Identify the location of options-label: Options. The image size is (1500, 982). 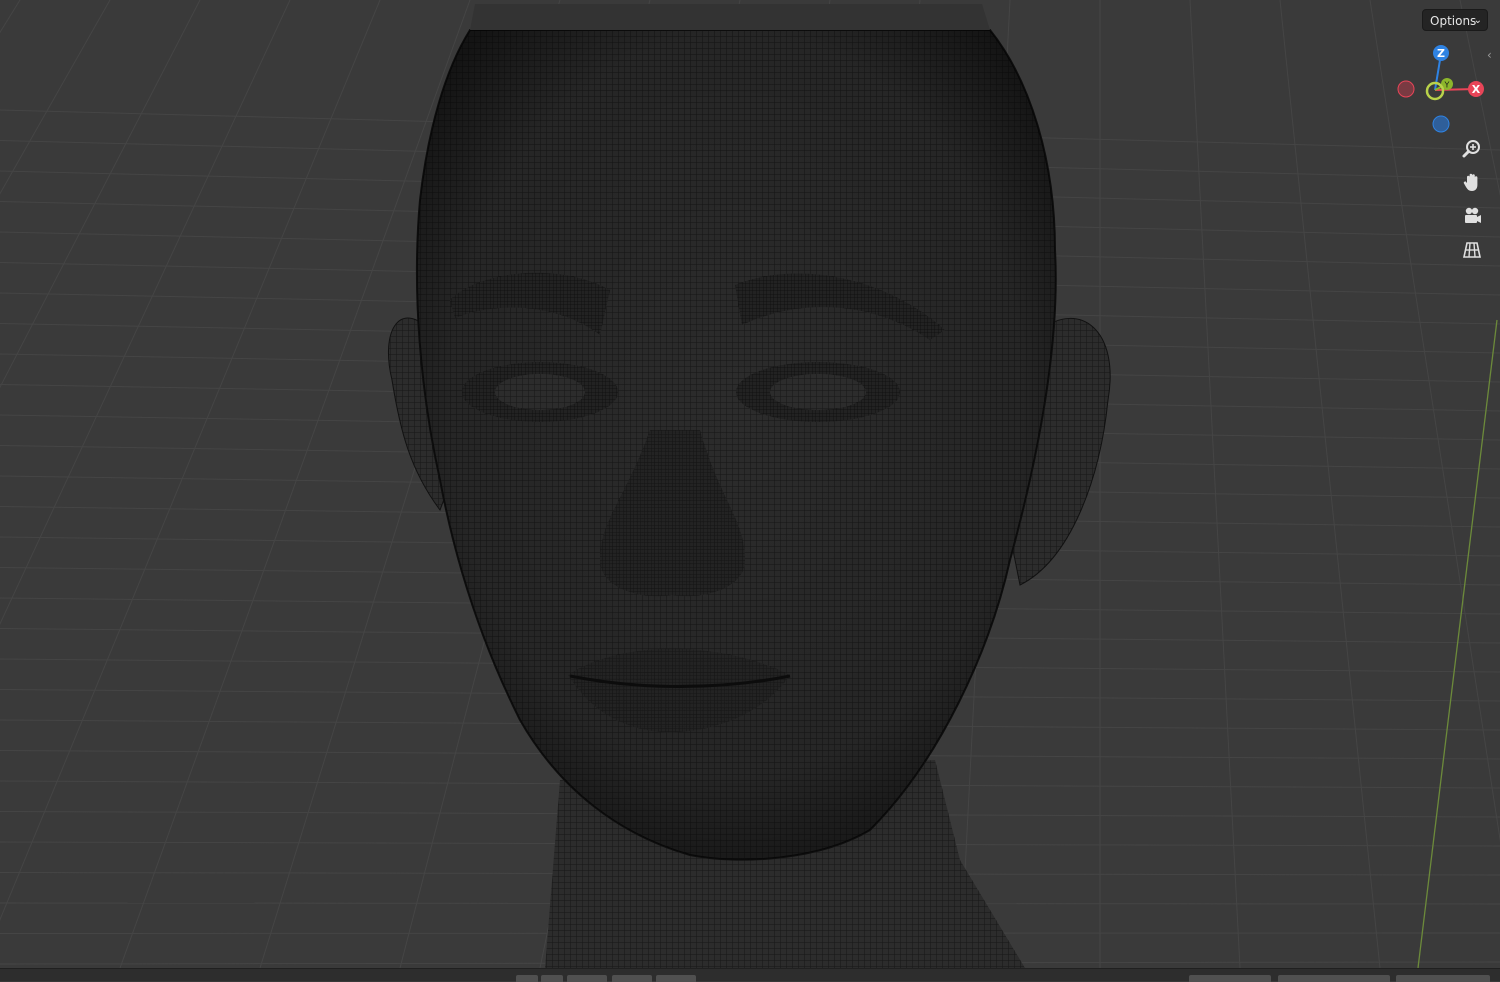
(1453, 21).